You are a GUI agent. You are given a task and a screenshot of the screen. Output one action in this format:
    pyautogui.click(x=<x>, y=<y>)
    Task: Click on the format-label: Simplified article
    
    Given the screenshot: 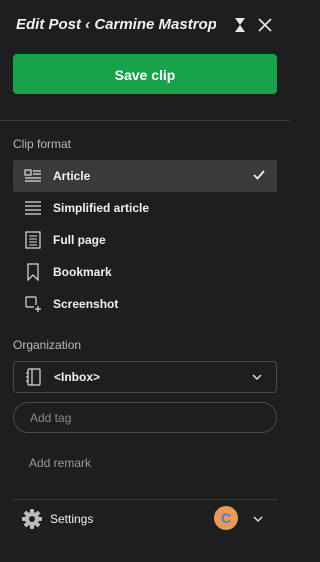 What is the action you would take?
    pyautogui.click(x=101, y=208)
    